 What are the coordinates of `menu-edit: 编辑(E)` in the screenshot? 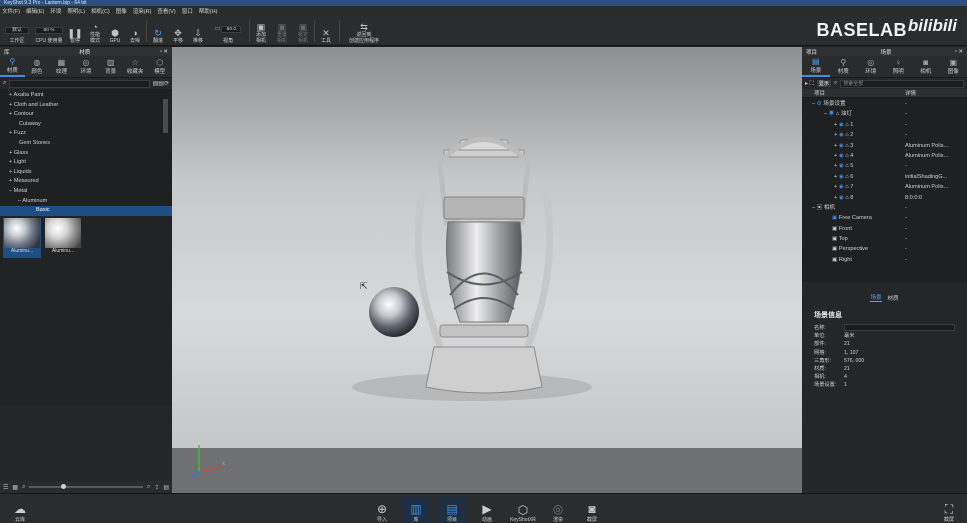 It's located at (35, 11).